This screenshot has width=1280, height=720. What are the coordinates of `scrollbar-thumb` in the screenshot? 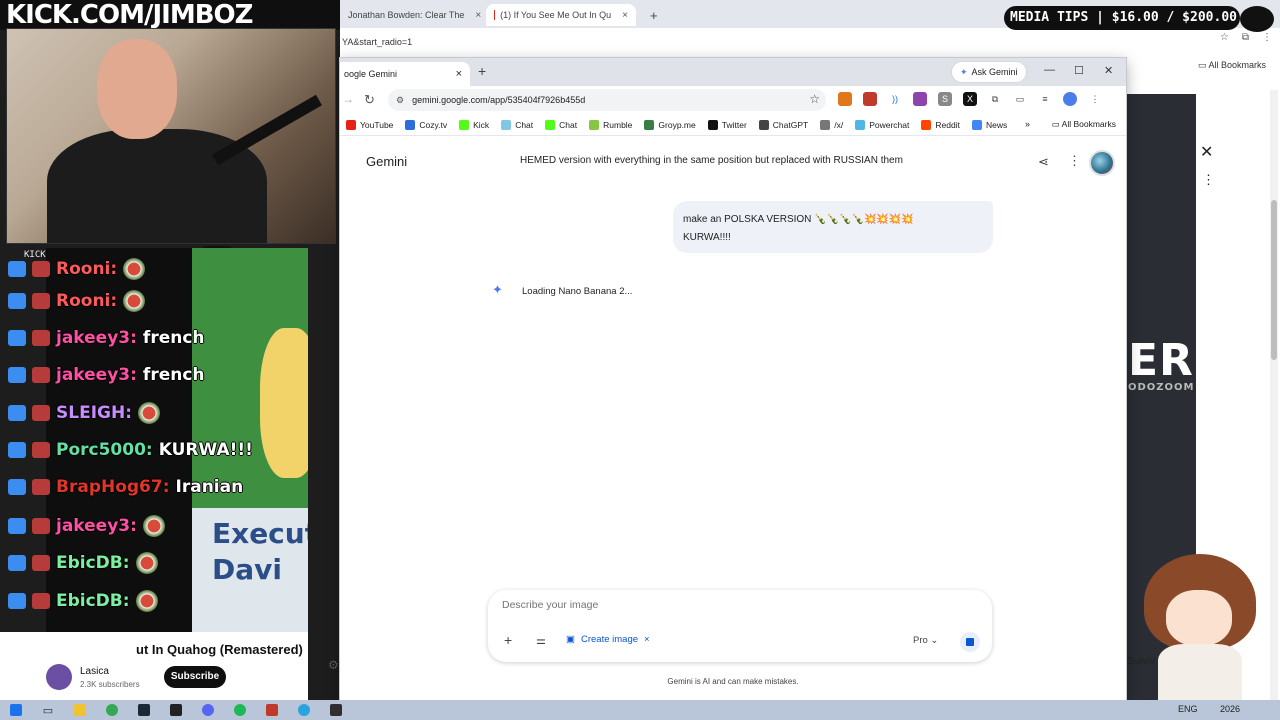 It's located at (1274, 280).